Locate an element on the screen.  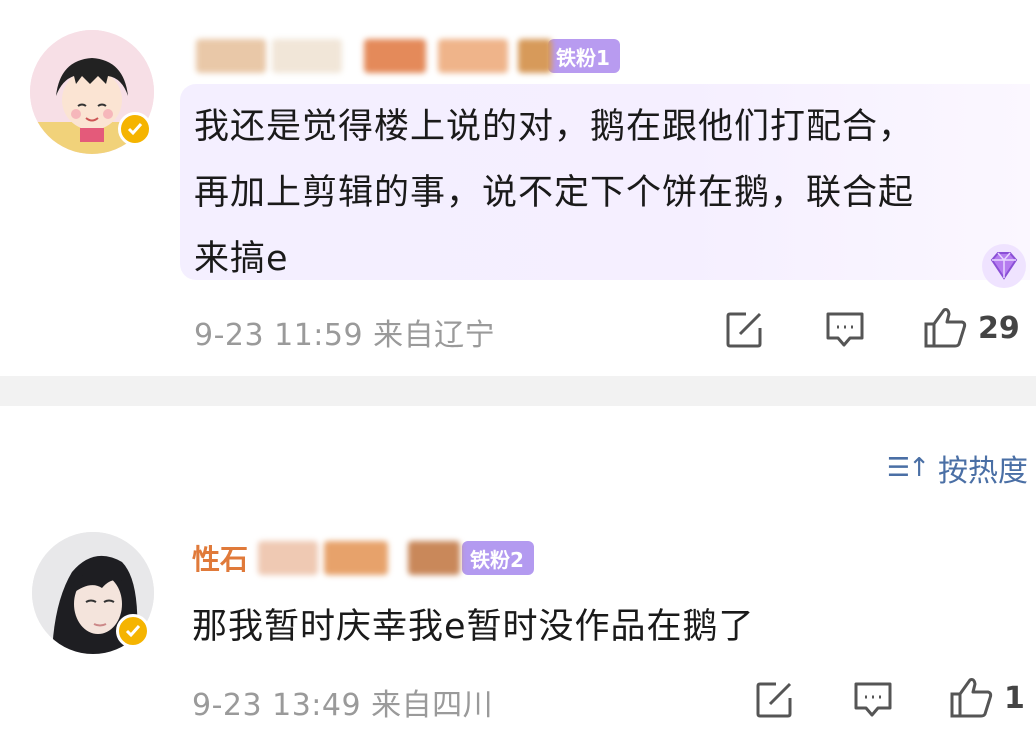
like-button: 29 is located at coordinates (971, 328).